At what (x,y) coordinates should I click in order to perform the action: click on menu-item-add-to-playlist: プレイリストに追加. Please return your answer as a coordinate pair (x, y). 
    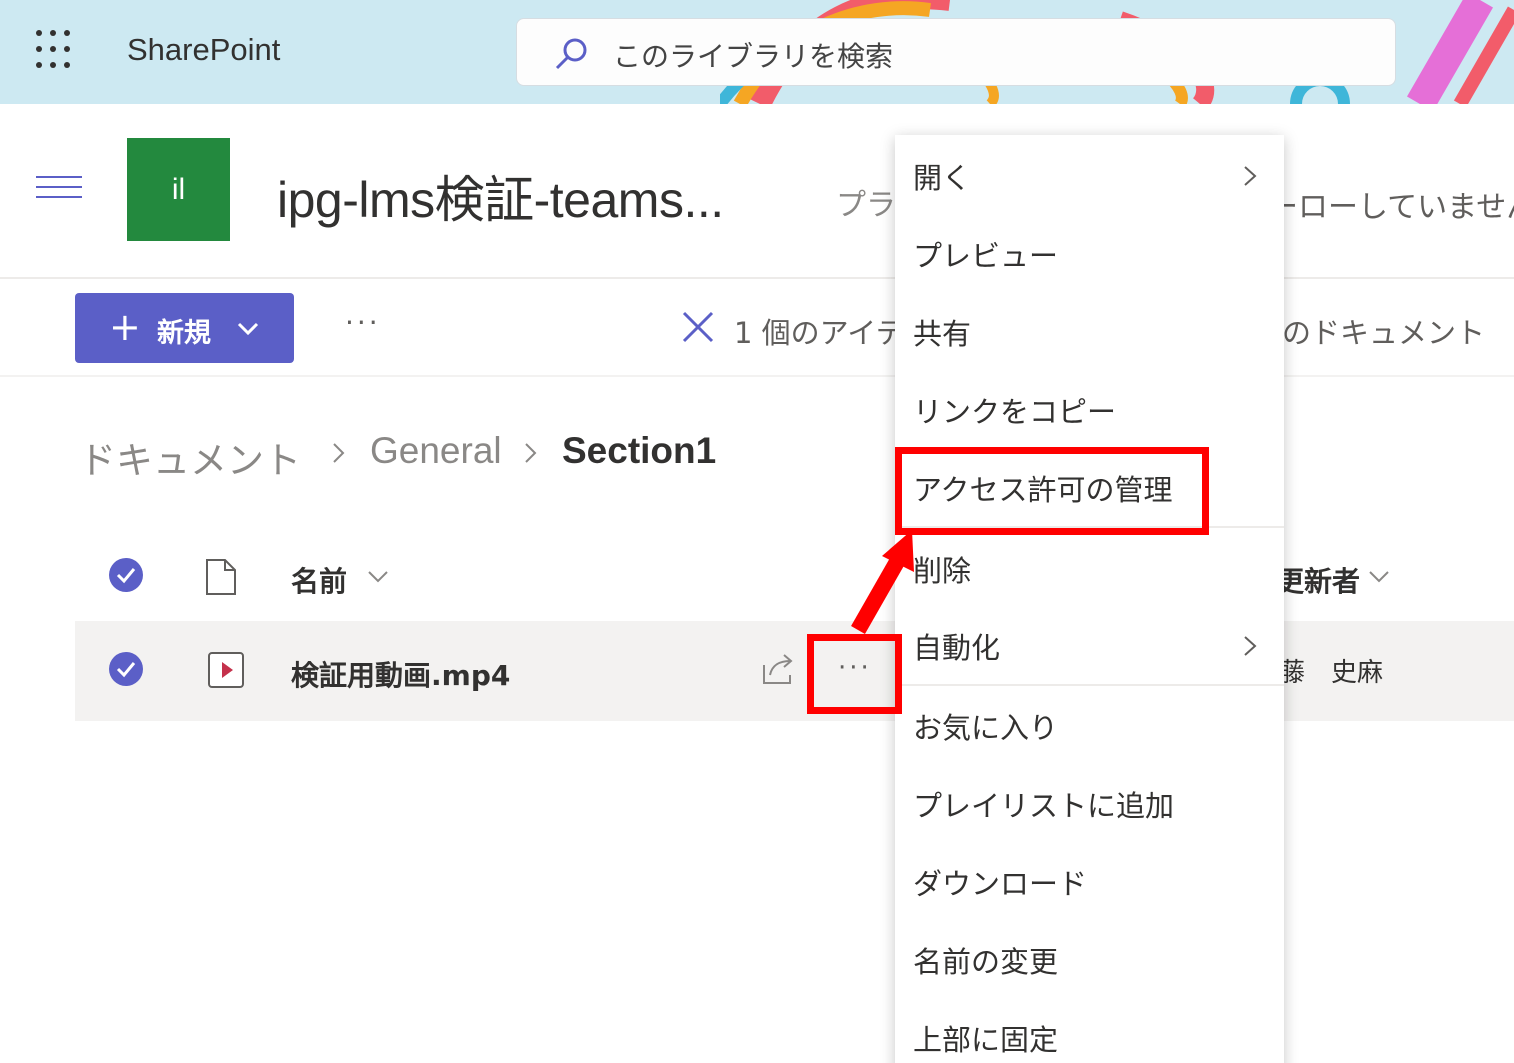
    Looking at the image, I should click on (1089, 804).